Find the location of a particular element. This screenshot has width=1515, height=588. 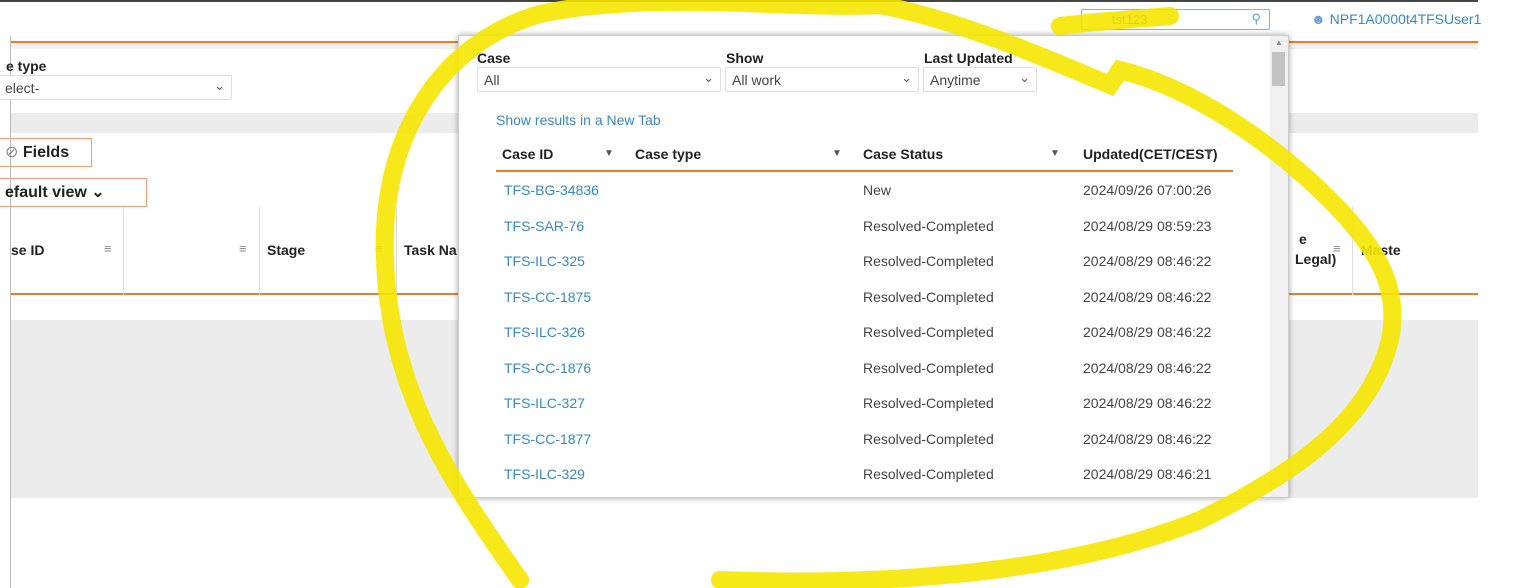

fields-label: Fields is located at coordinates (46, 152).